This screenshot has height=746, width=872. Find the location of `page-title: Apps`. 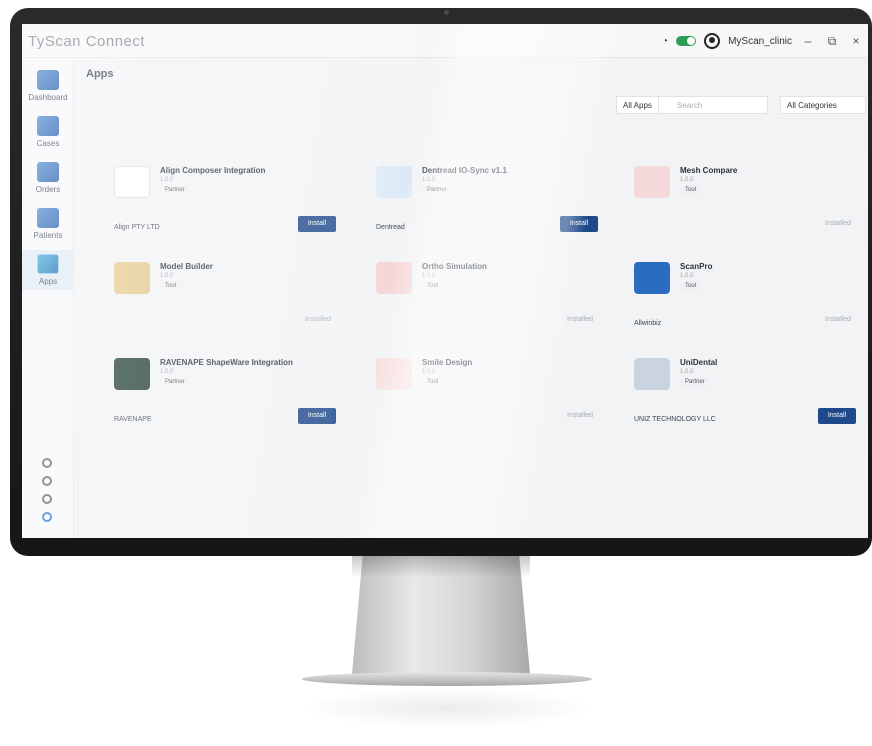

page-title: Apps is located at coordinates (100, 74).